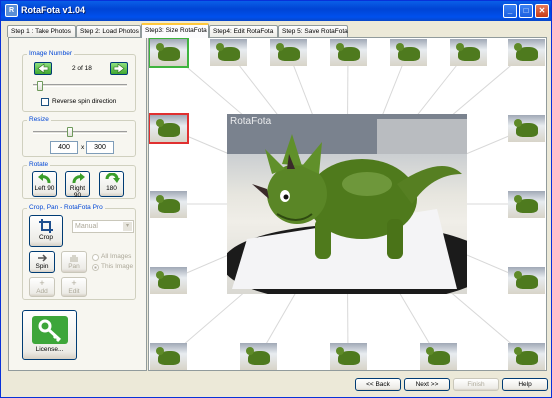  Describe the element at coordinates (510, 11) in the screenshot. I see `minimize-button: _` at that location.